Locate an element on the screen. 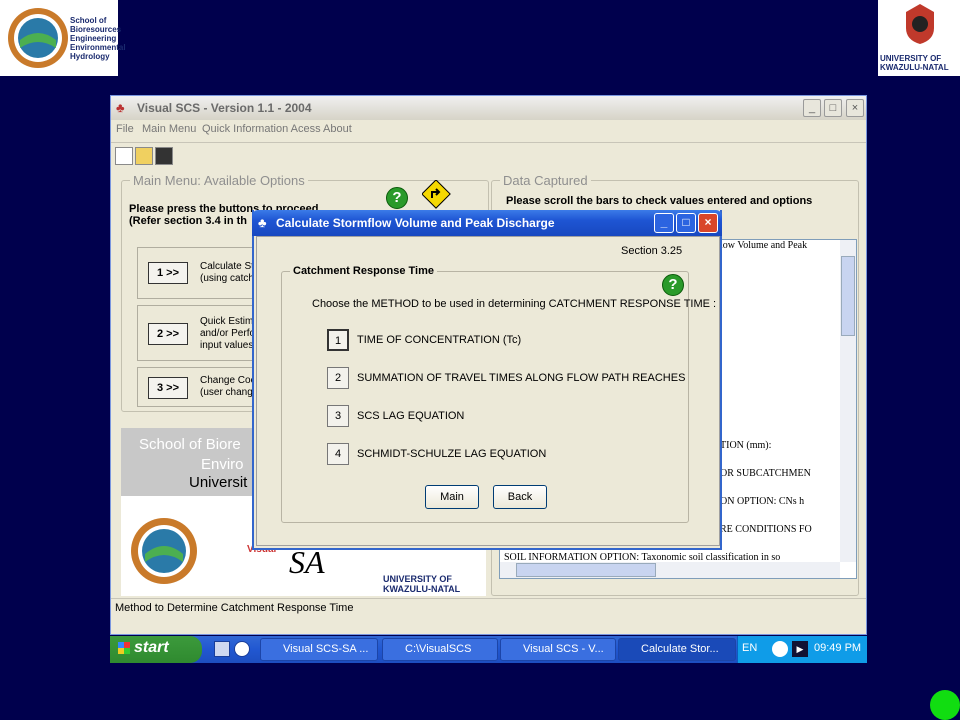 This screenshot has width=960, height=720. start-button: start is located at coordinates (156, 649).